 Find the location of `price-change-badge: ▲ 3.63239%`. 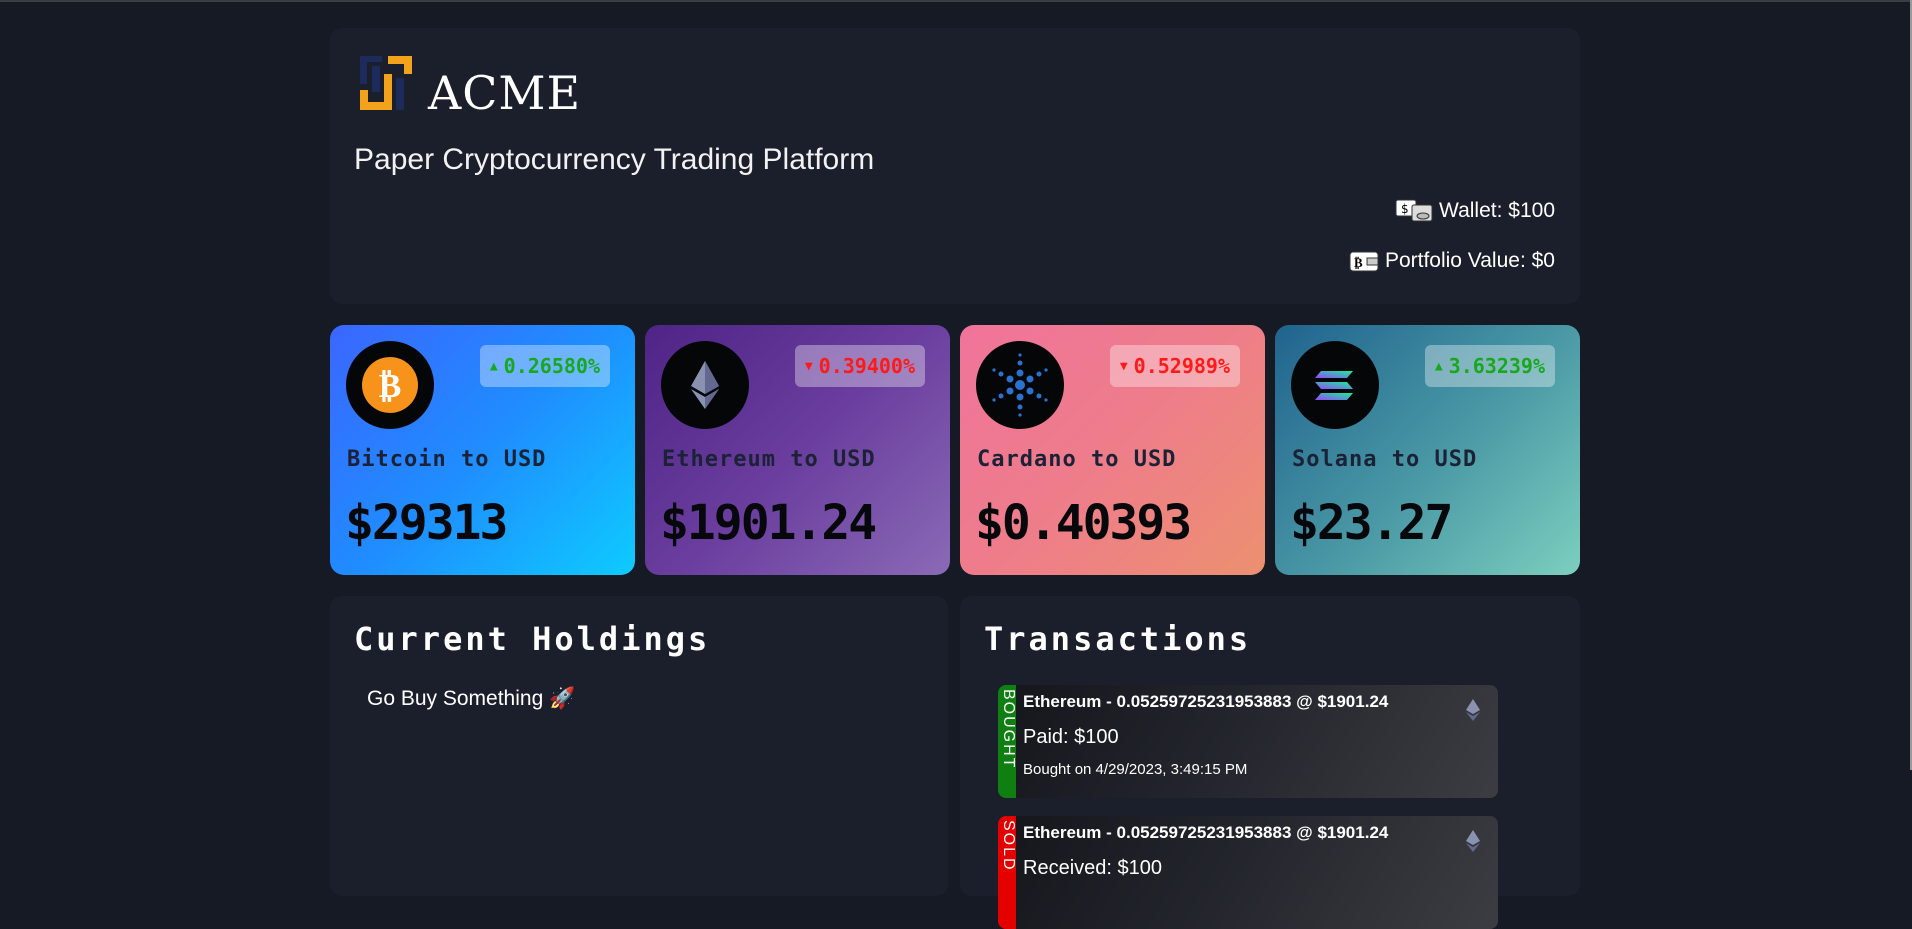

price-change-badge: ▲ 3.63239% is located at coordinates (1489, 366).